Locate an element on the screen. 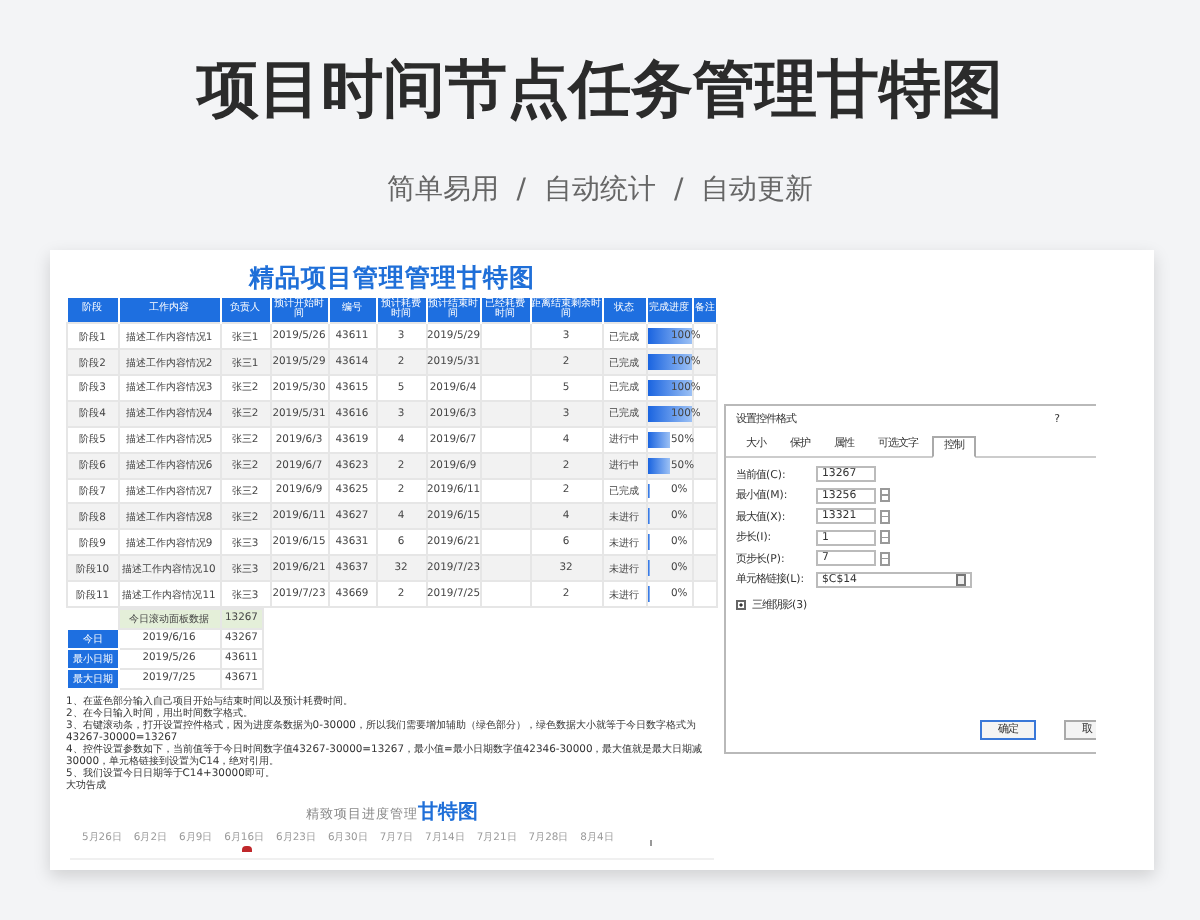 The image size is (1200, 920). checkbox is located at coordinates (741, 605).